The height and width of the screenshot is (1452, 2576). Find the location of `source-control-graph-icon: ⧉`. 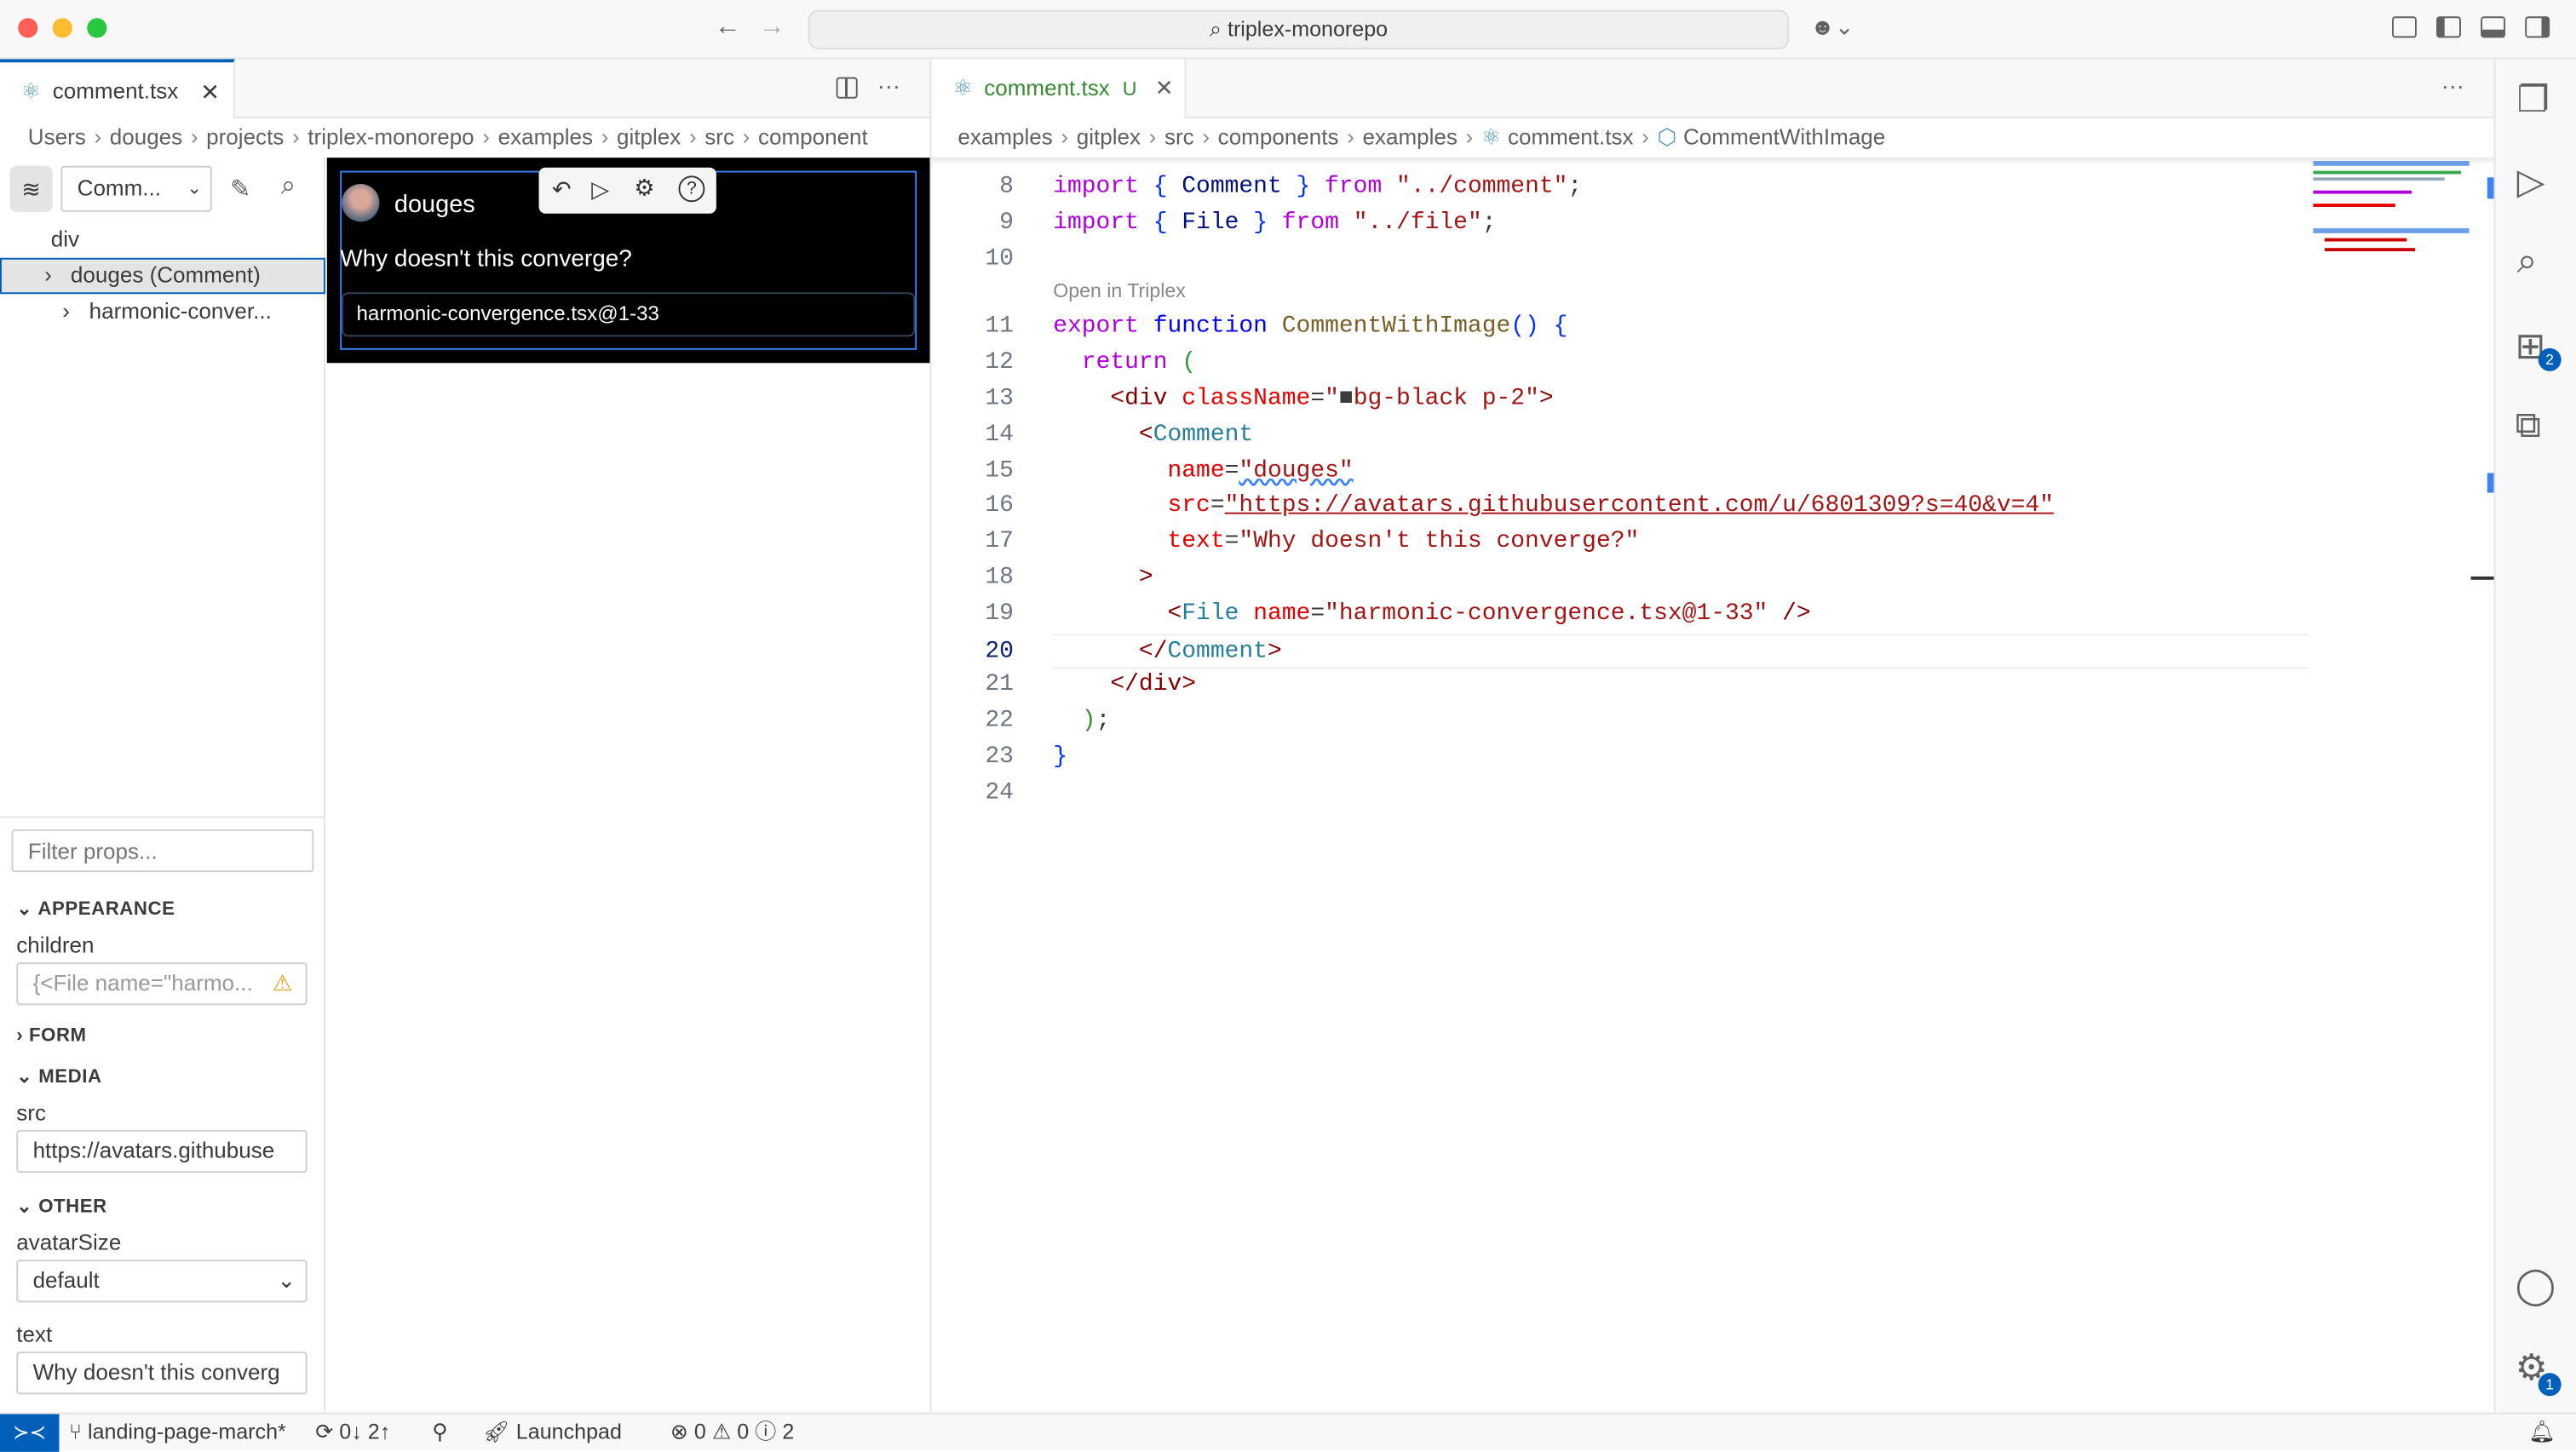

source-control-graph-icon: ⧉ is located at coordinates (2529, 425).